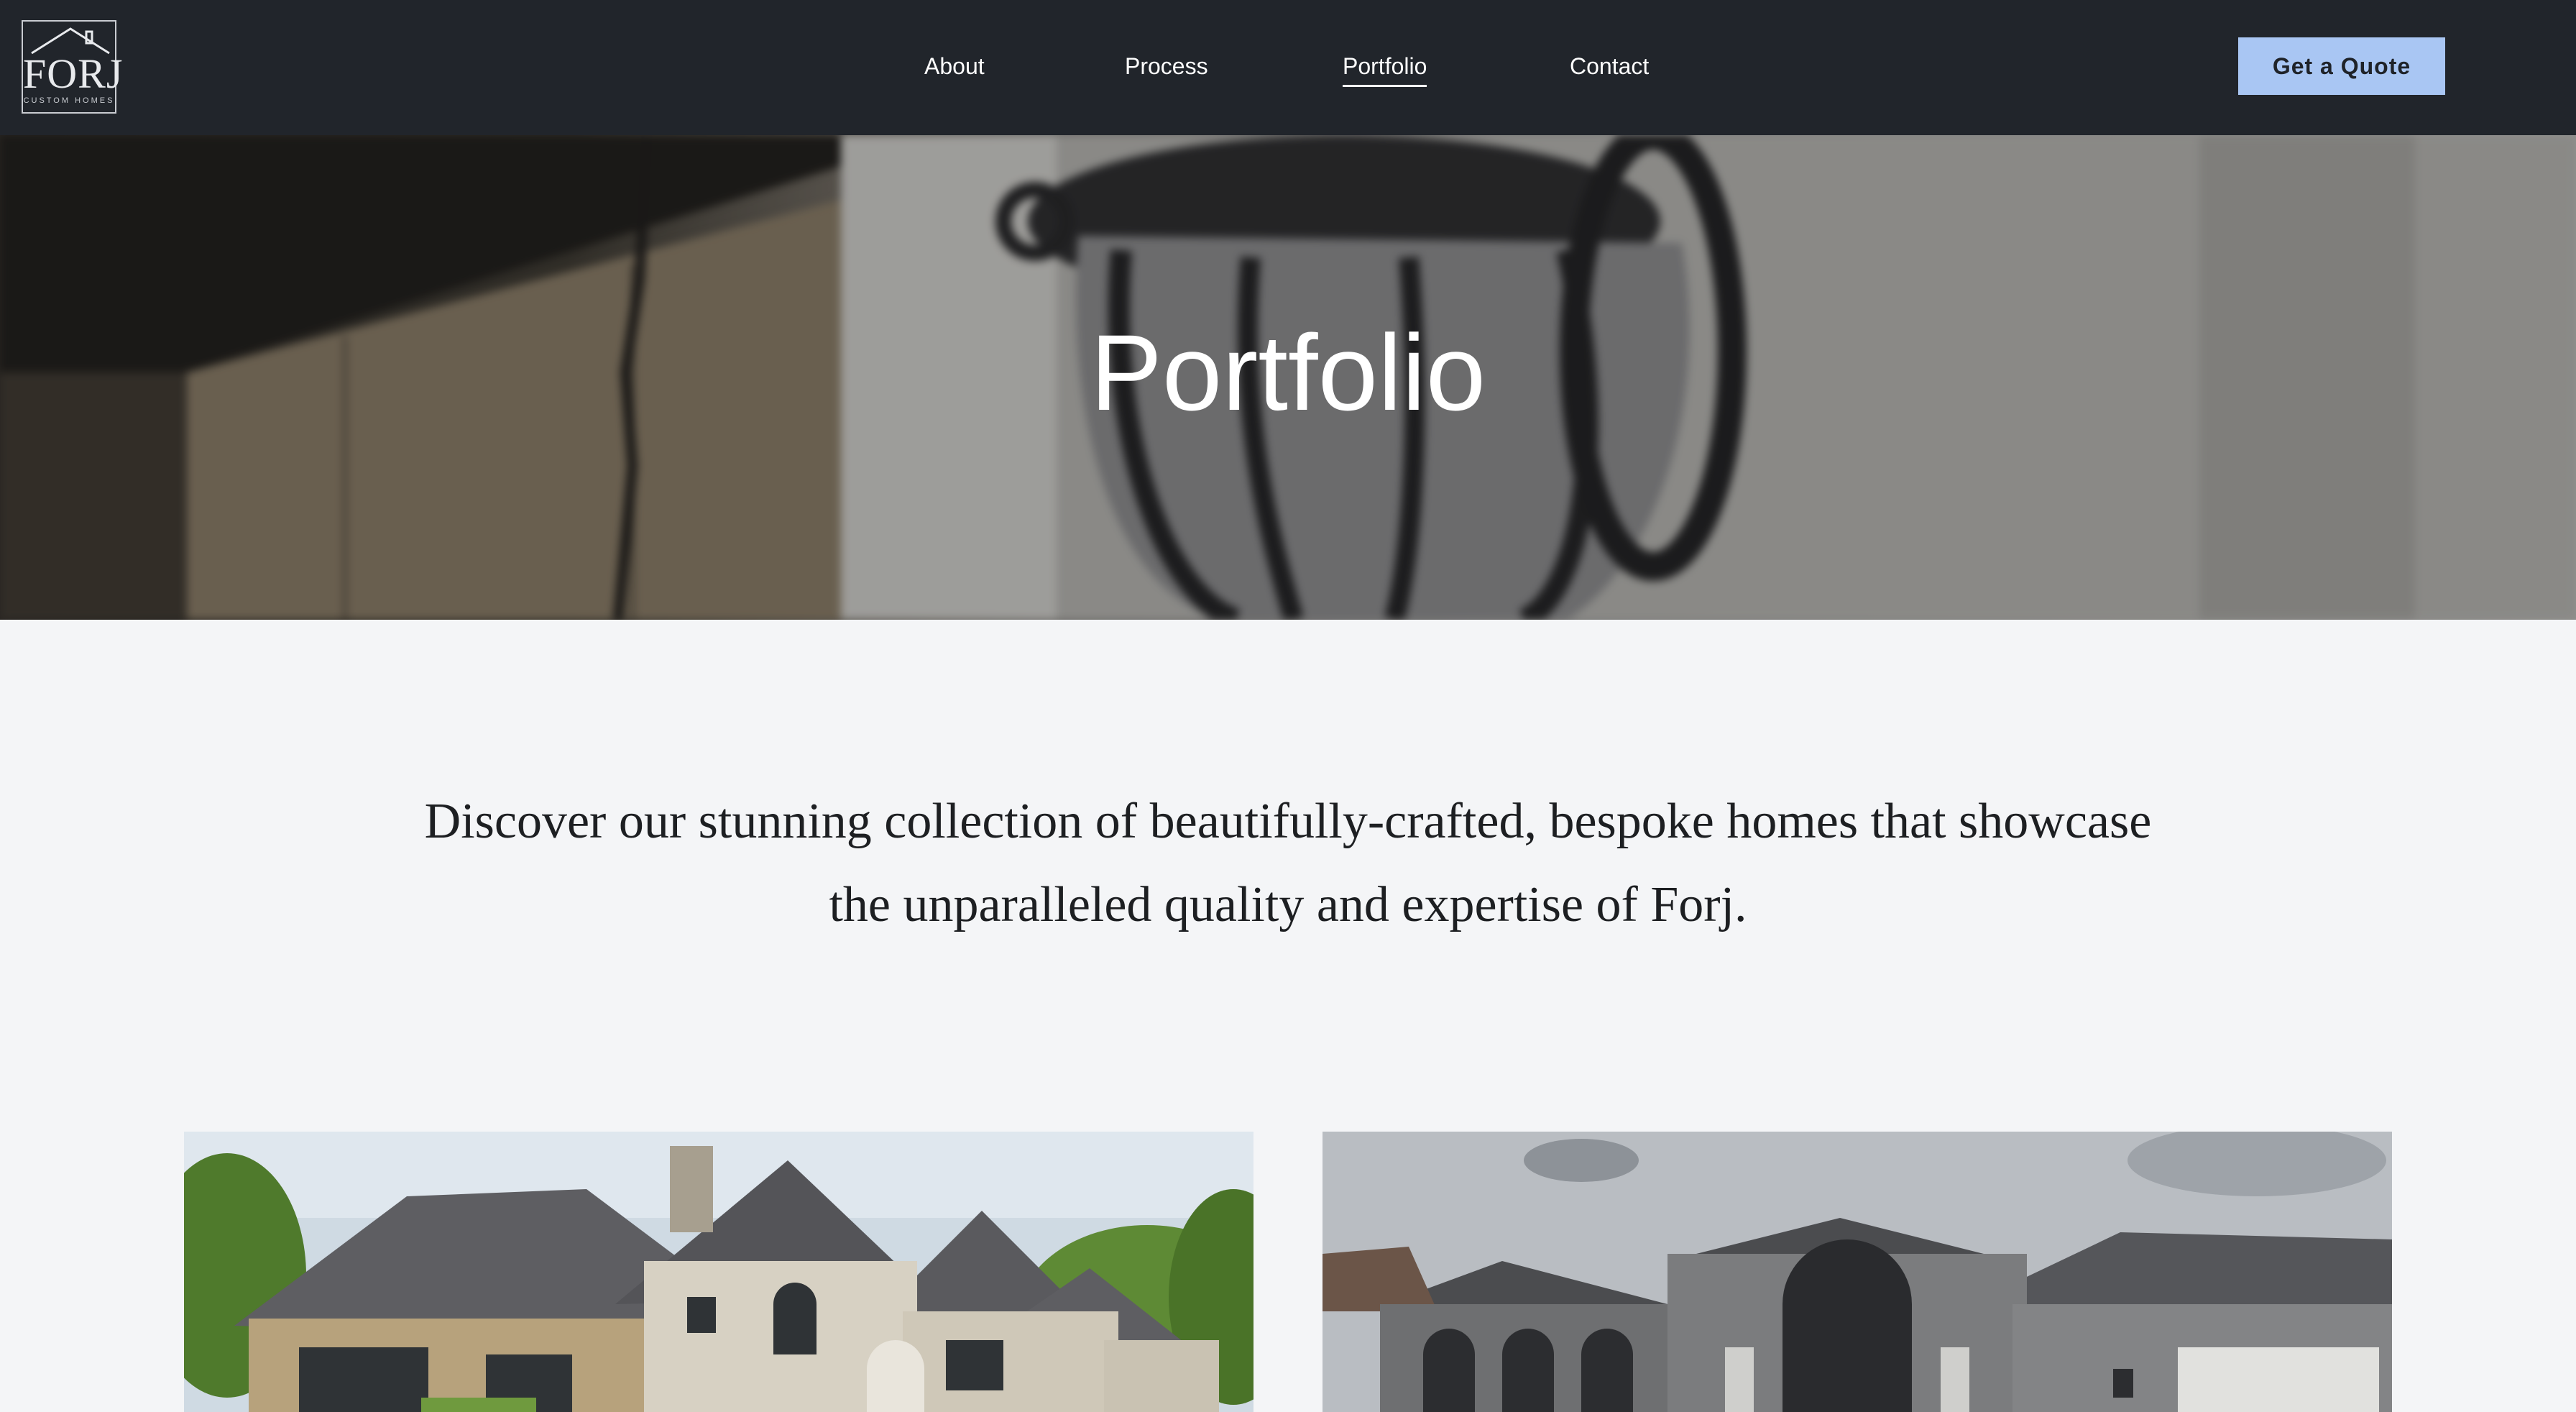  What do you see at coordinates (954, 66) in the screenshot?
I see `nav-about: About` at bounding box center [954, 66].